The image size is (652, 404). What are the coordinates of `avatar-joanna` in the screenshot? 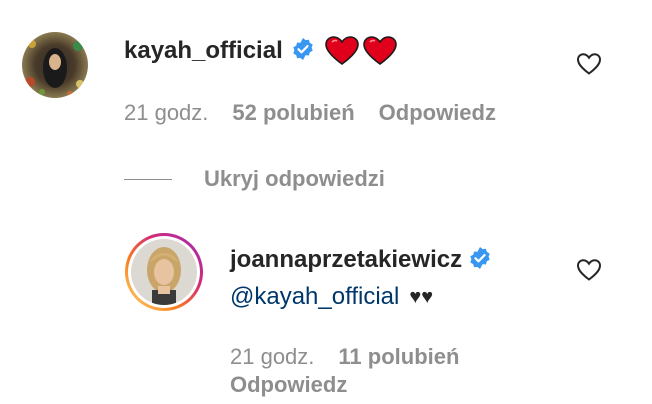 It's located at (164, 272).